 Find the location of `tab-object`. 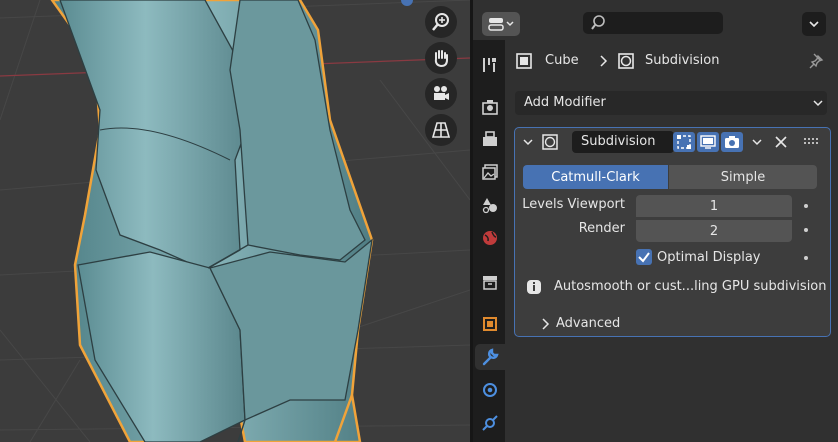

tab-object is located at coordinates (490, 324).